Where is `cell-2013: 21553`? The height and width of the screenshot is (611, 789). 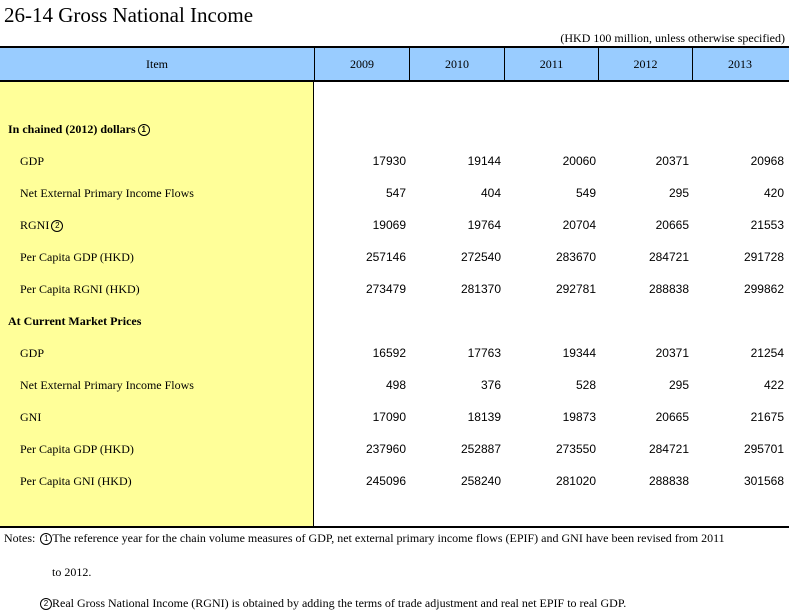
cell-2013: 21553 is located at coordinates (767, 225).